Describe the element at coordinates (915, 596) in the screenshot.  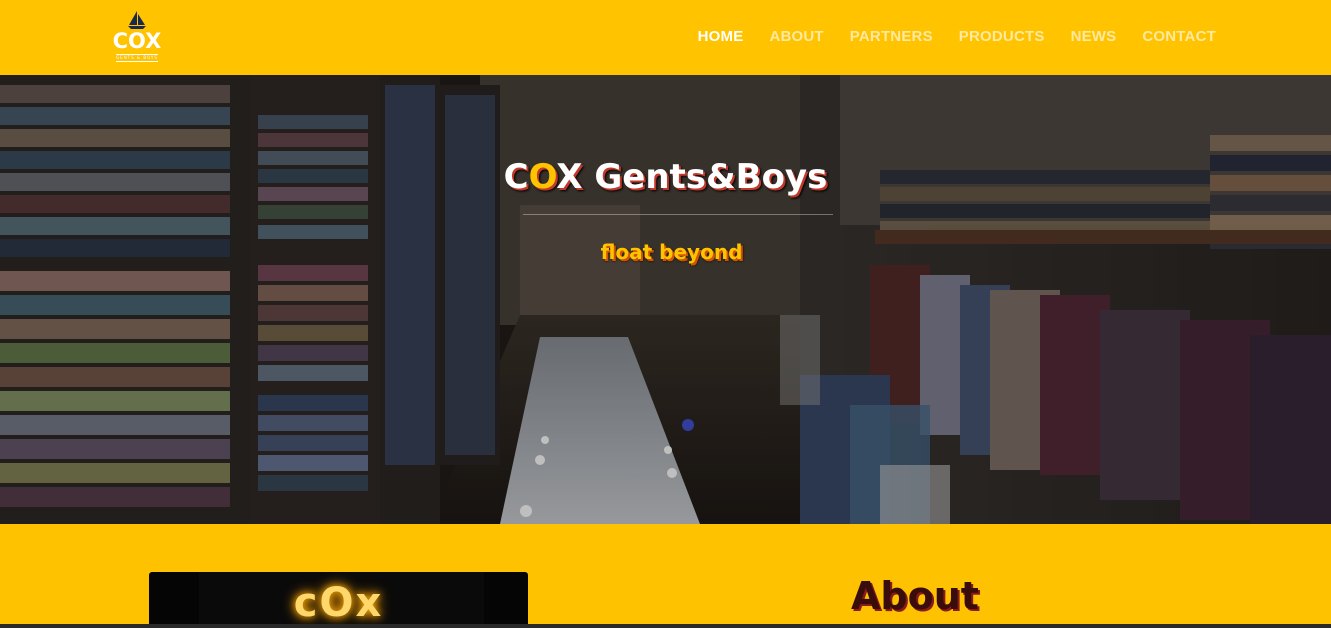
I see `about-heading: About` at that location.